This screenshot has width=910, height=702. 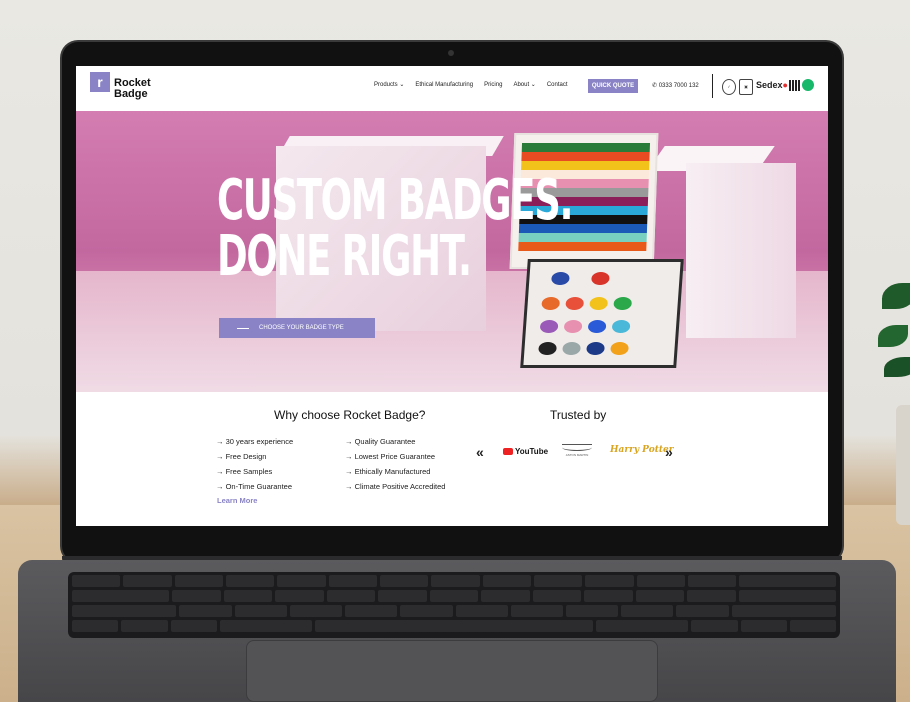 I want to click on nav-about-label: About, so click(x=521, y=85).